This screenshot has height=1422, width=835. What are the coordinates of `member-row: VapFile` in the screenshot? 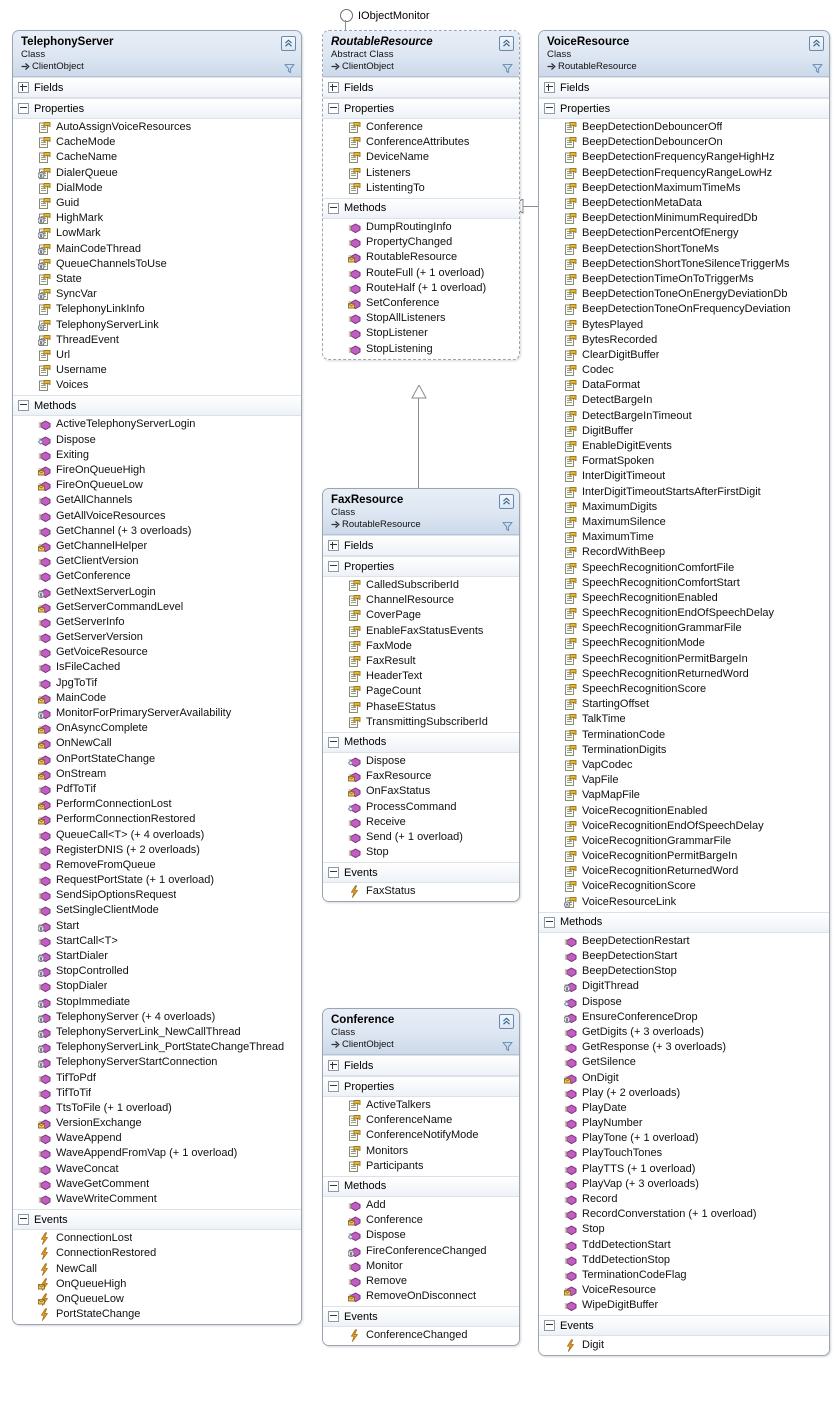 It's located at (684, 780).